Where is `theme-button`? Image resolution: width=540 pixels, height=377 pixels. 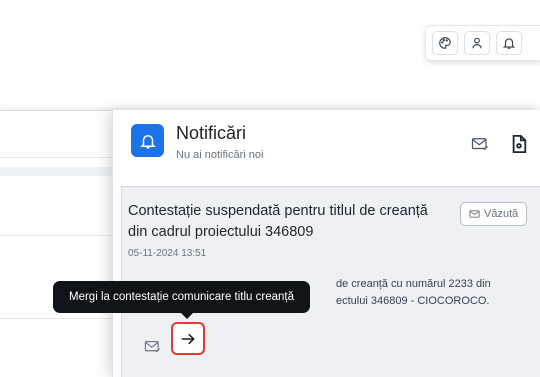 theme-button is located at coordinates (445, 43).